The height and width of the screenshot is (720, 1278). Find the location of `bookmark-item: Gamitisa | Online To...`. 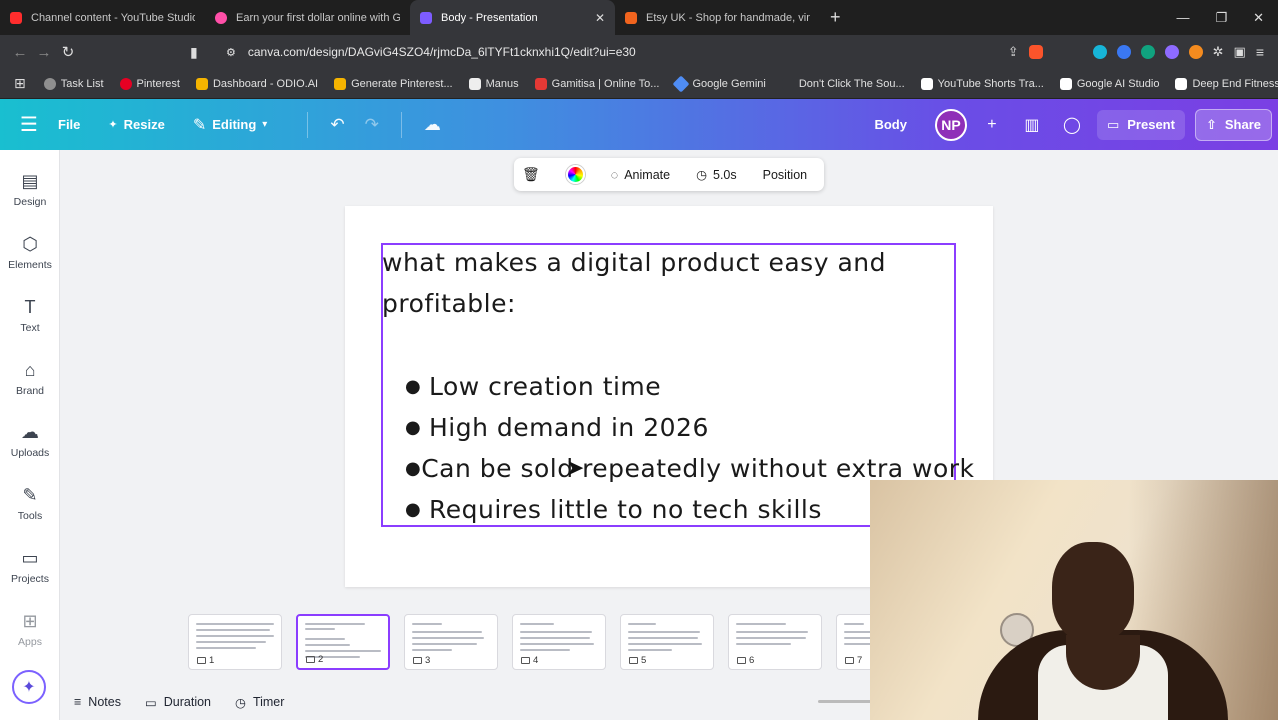

bookmark-item: Gamitisa | Online To... is located at coordinates (596, 83).